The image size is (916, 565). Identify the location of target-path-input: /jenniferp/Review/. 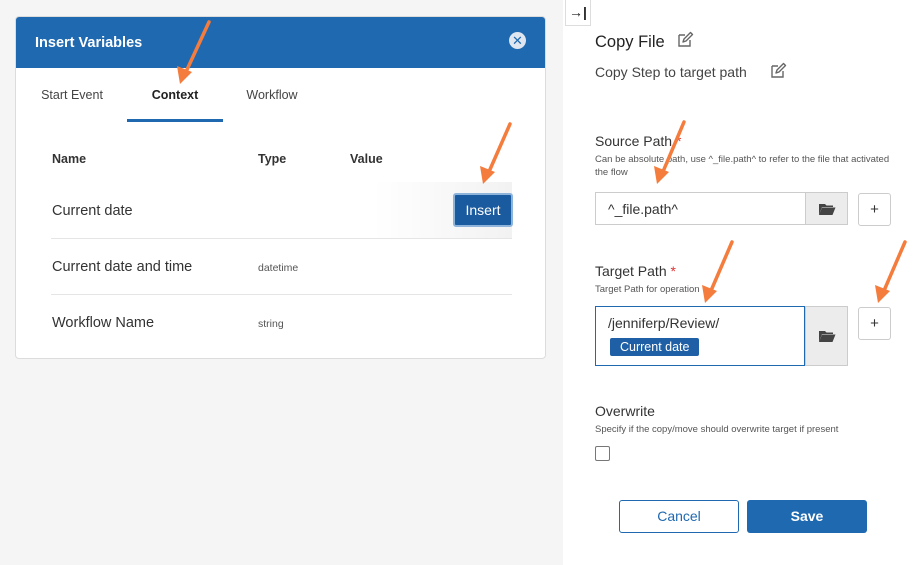
(700, 336).